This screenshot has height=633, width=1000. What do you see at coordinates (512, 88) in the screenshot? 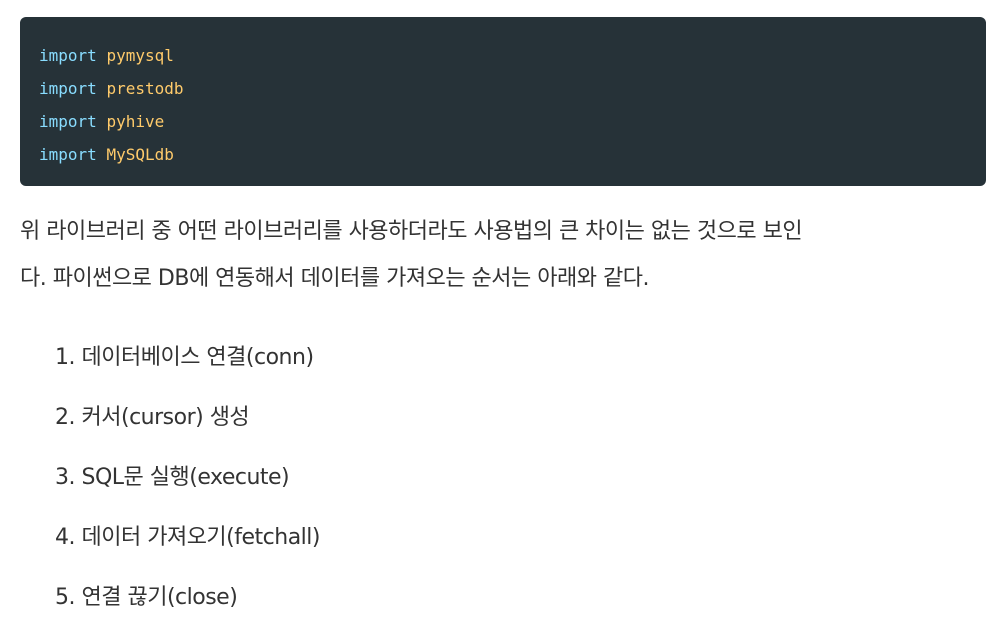
I see `code-line: import prestodb` at bounding box center [512, 88].